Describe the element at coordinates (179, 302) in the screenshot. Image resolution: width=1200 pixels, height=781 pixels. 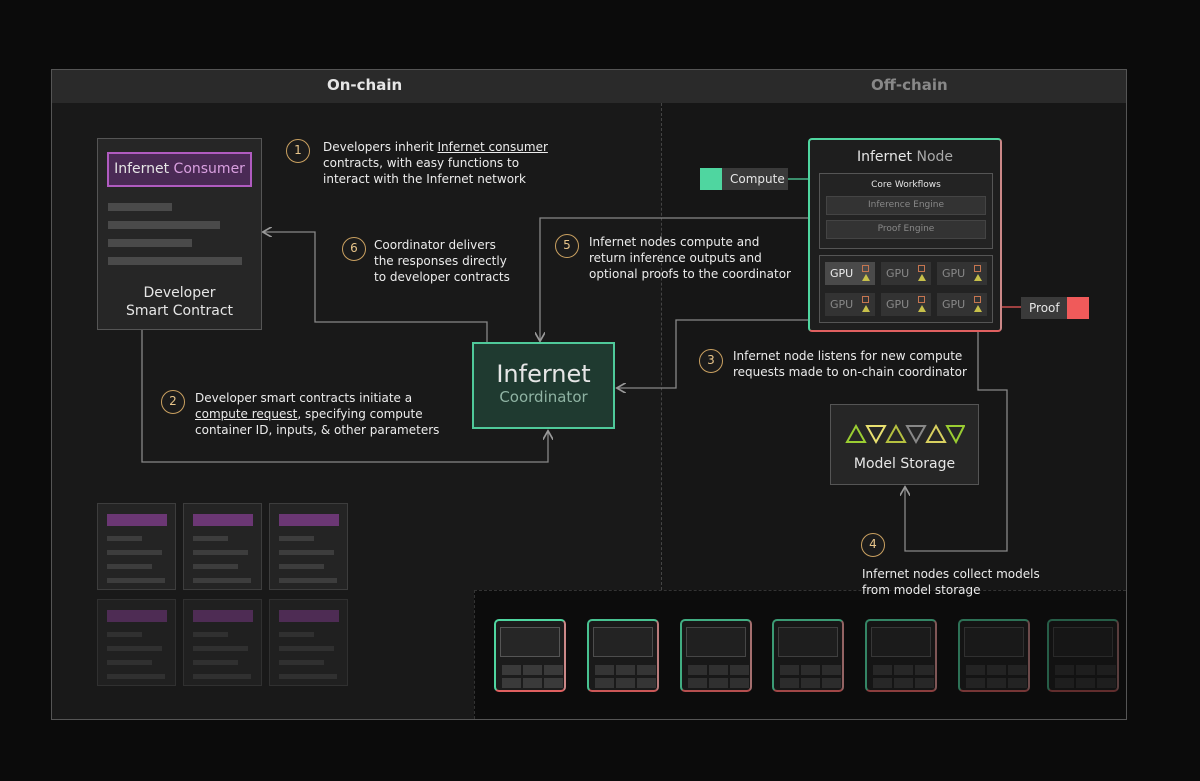
I see `developer-title: Developer Smart Contract` at that location.